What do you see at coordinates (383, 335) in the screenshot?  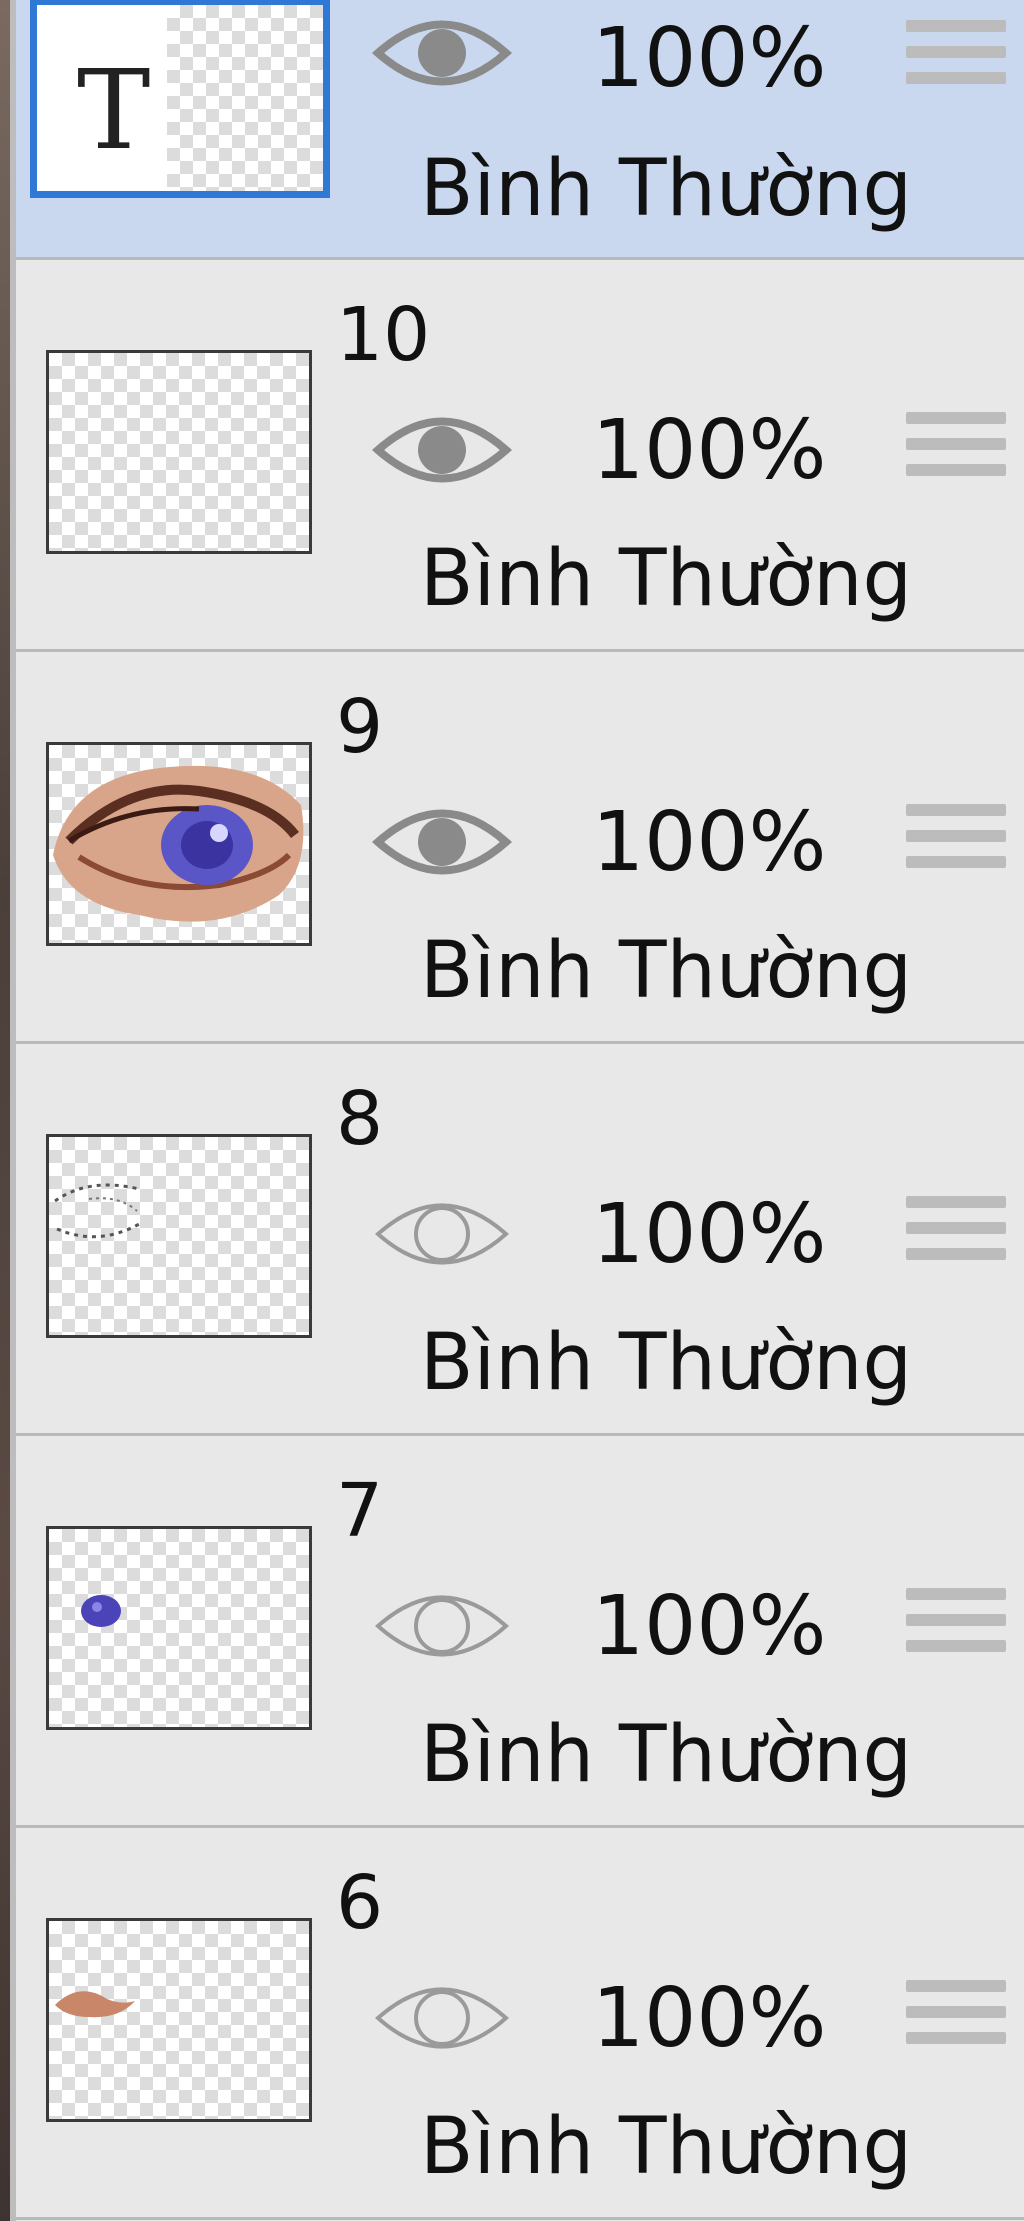 I see `layer-name: 10` at bounding box center [383, 335].